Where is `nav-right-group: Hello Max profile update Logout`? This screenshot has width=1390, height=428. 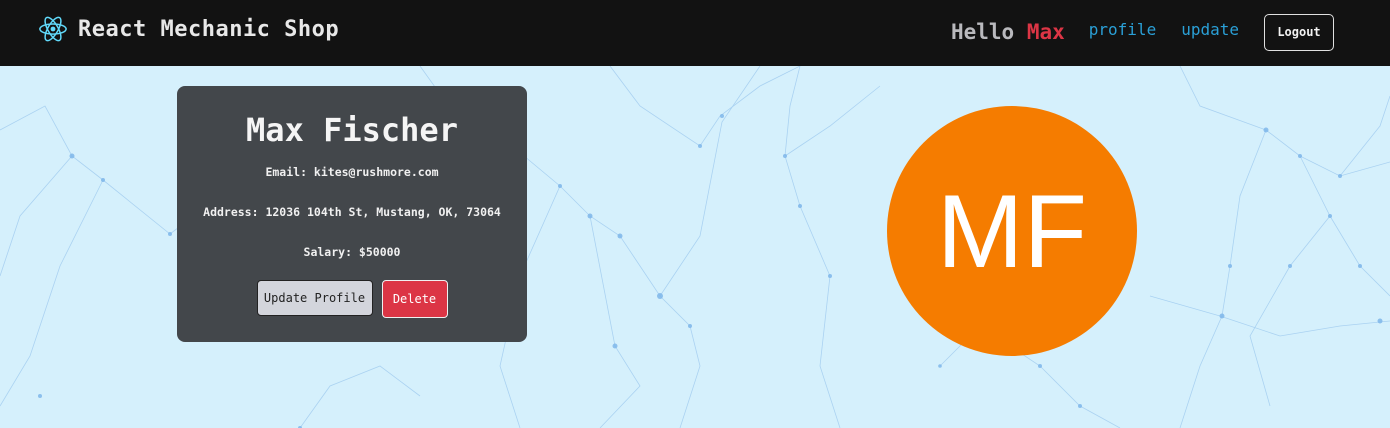 nav-right-group: Hello Max profile update Logout is located at coordinates (1142, 32).